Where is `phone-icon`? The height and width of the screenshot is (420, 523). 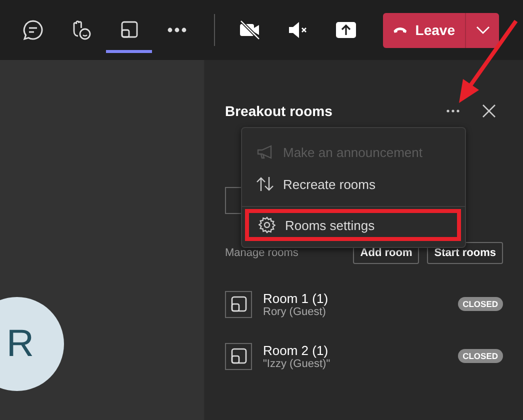
phone-icon is located at coordinates (400, 30).